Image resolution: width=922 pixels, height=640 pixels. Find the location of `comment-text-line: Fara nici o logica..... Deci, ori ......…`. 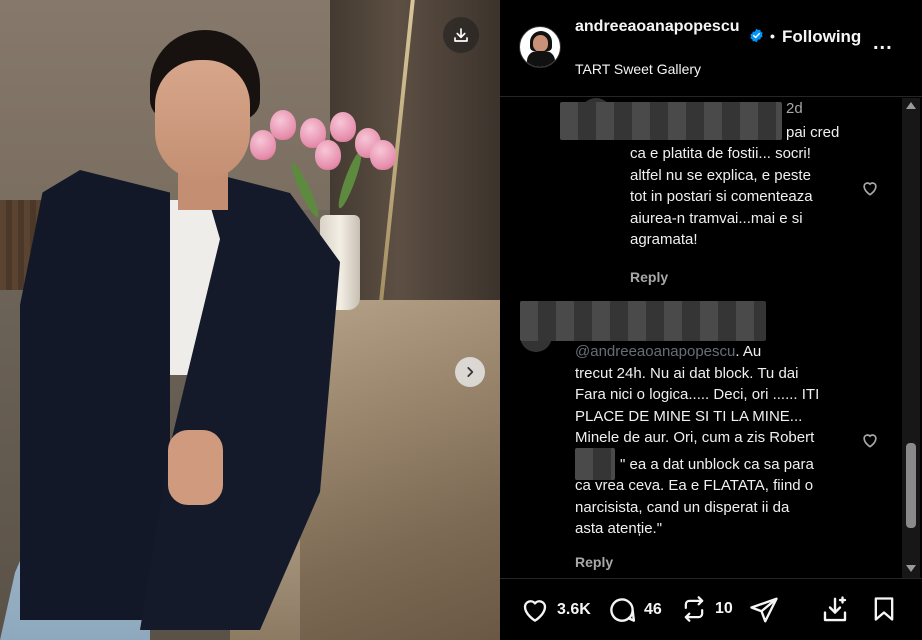

comment-text-line: Fara nici o logica..... Deci, ori ......… is located at coordinates (697, 394).